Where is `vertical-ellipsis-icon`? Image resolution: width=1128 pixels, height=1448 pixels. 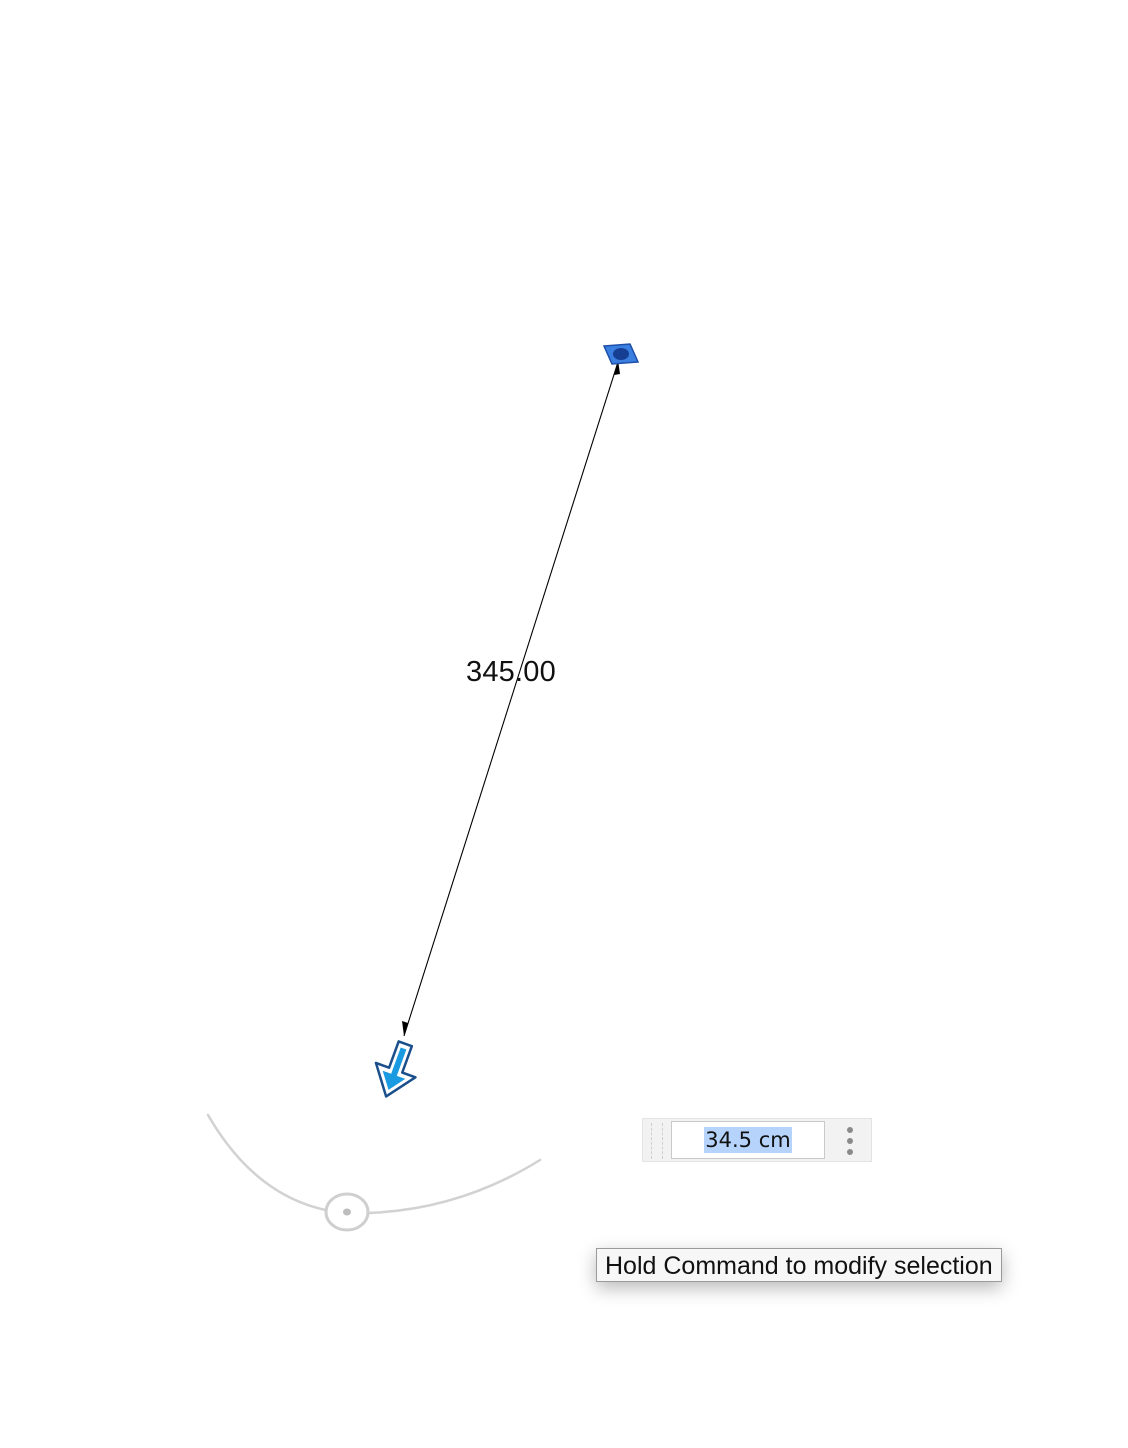
vertical-ellipsis-icon is located at coordinates (850, 1141).